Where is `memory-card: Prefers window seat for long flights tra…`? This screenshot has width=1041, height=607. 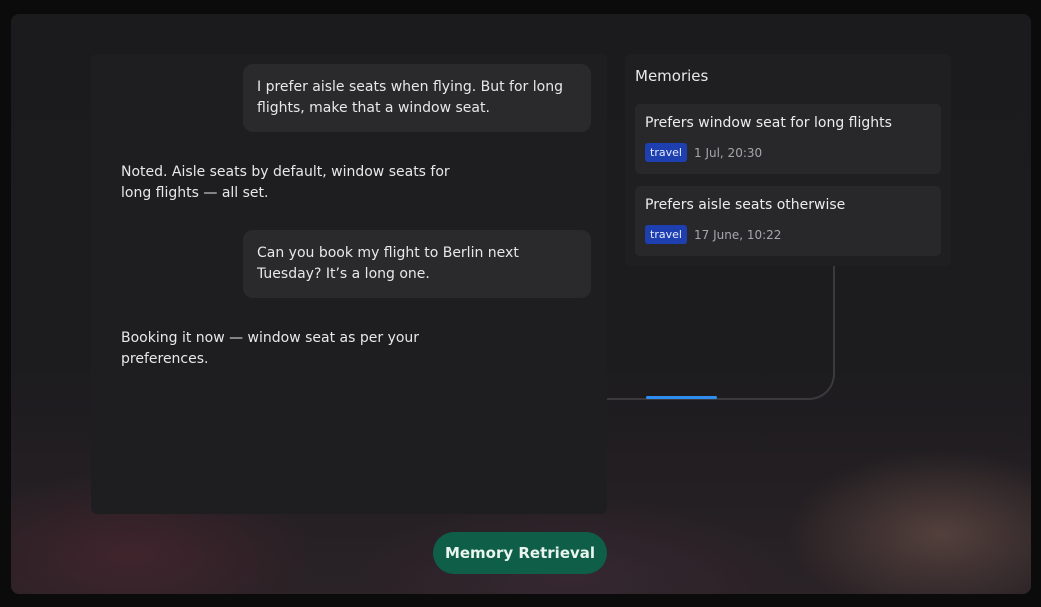 memory-card: Prefers window seat for long flights tra… is located at coordinates (788, 139).